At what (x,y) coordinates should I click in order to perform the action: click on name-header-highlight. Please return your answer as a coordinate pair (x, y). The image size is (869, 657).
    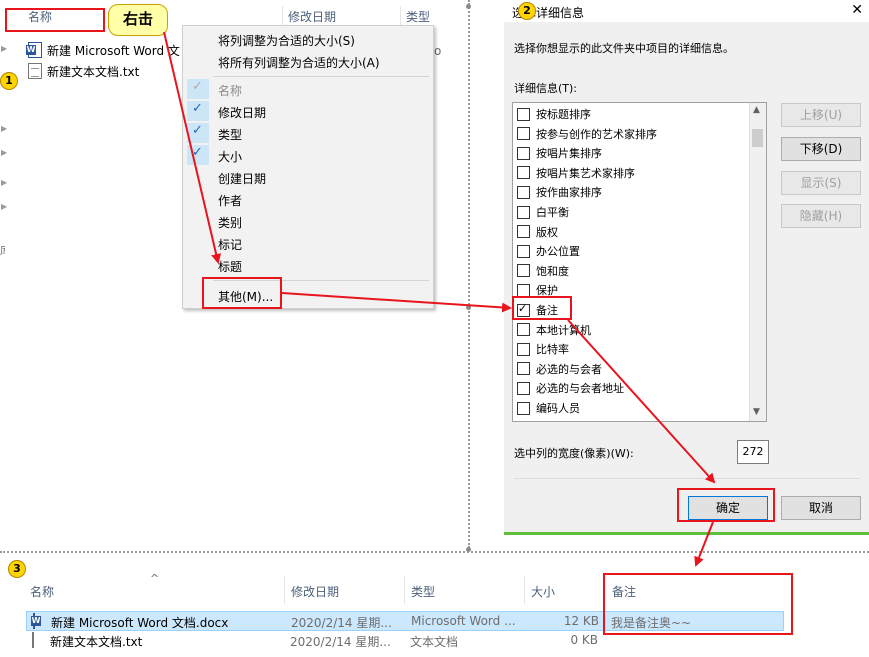
    Looking at the image, I should click on (55, 20).